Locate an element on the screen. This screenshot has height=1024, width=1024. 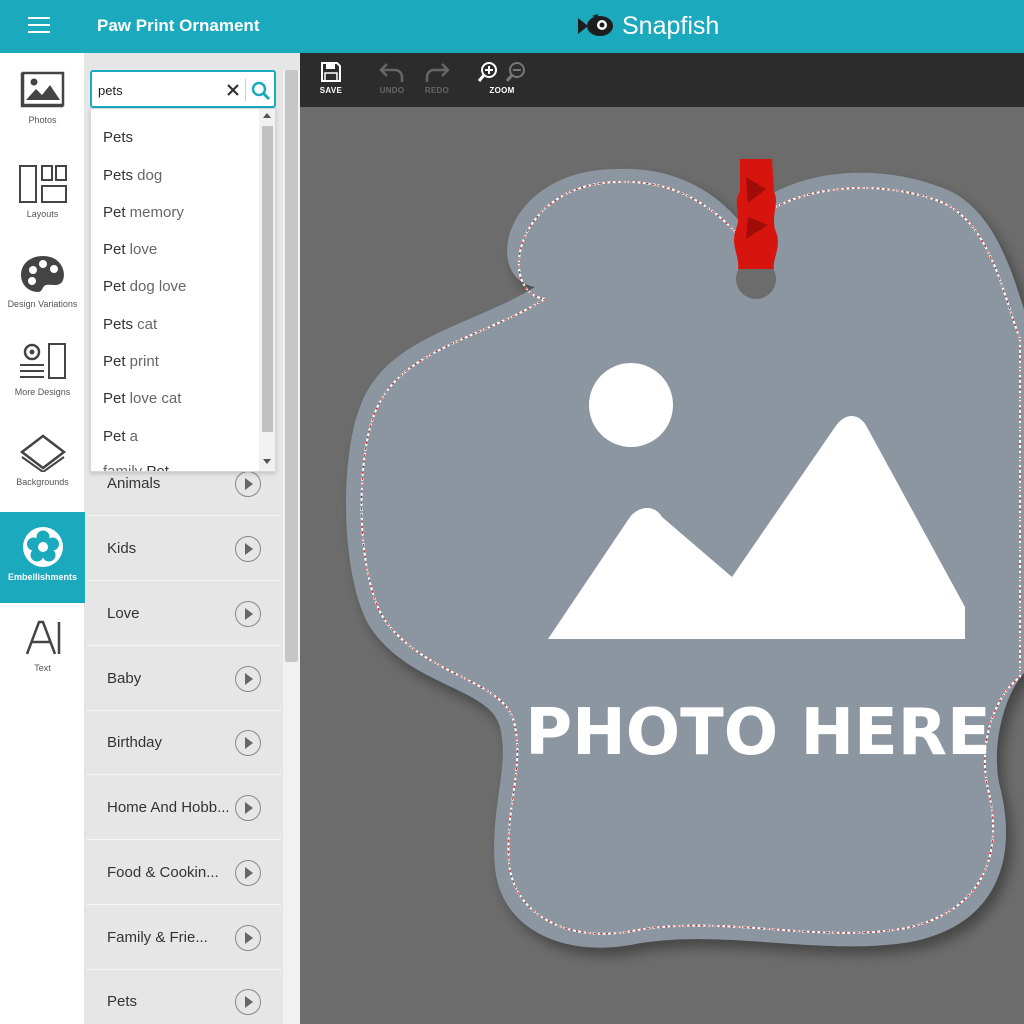
category-row: Baby is located at coordinates (183, 679).